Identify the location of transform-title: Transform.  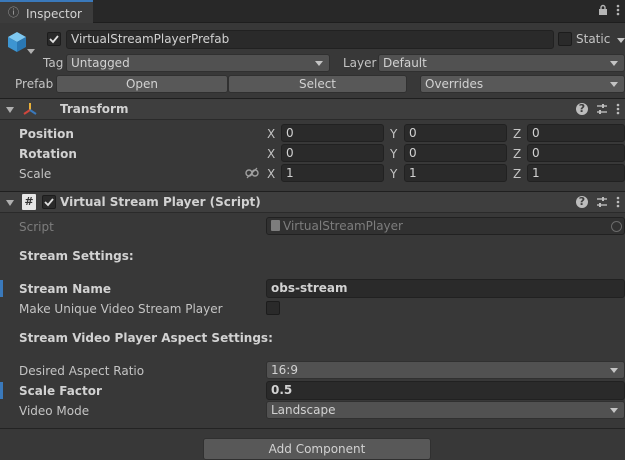
(94, 109).